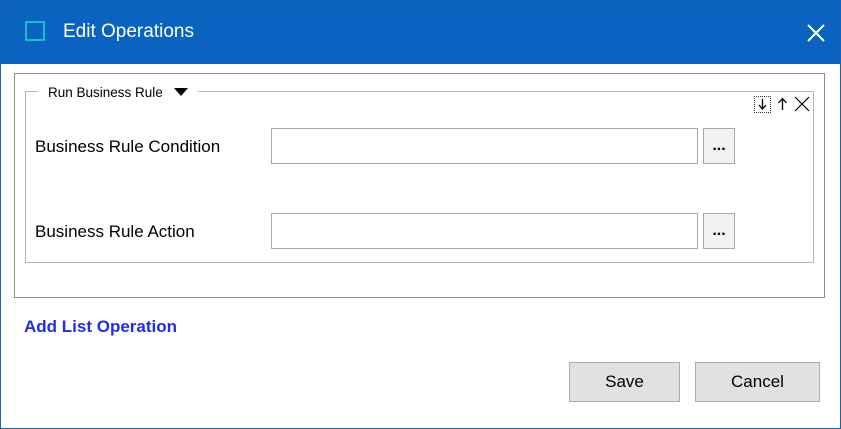  I want to click on caret-down-icon, so click(180, 92).